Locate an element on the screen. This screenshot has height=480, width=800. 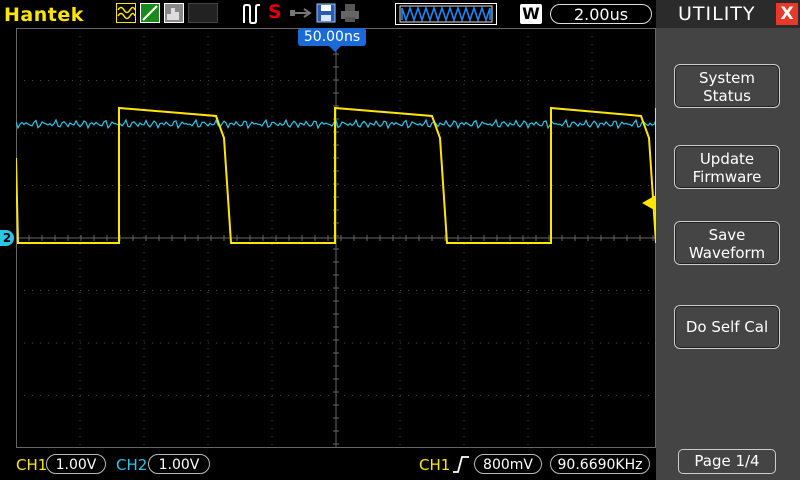
rising-edge-icon is located at coordinates (461, 466).